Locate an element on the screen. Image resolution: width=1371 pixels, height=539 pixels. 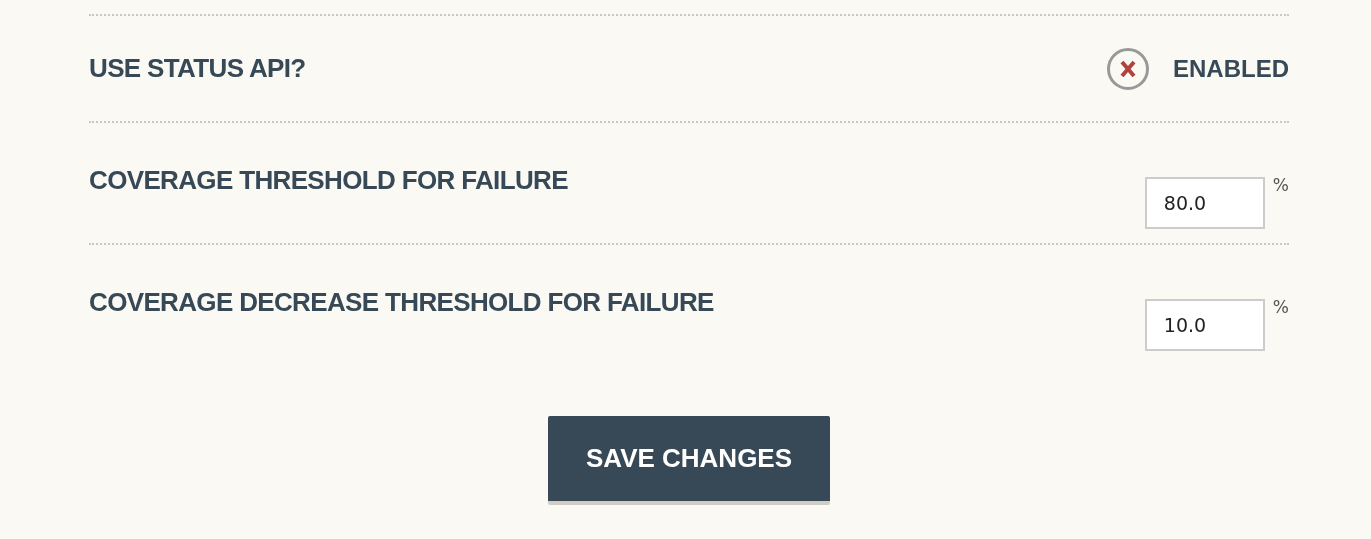
number-field: 80.0 is located at coordinates (1204, 203).